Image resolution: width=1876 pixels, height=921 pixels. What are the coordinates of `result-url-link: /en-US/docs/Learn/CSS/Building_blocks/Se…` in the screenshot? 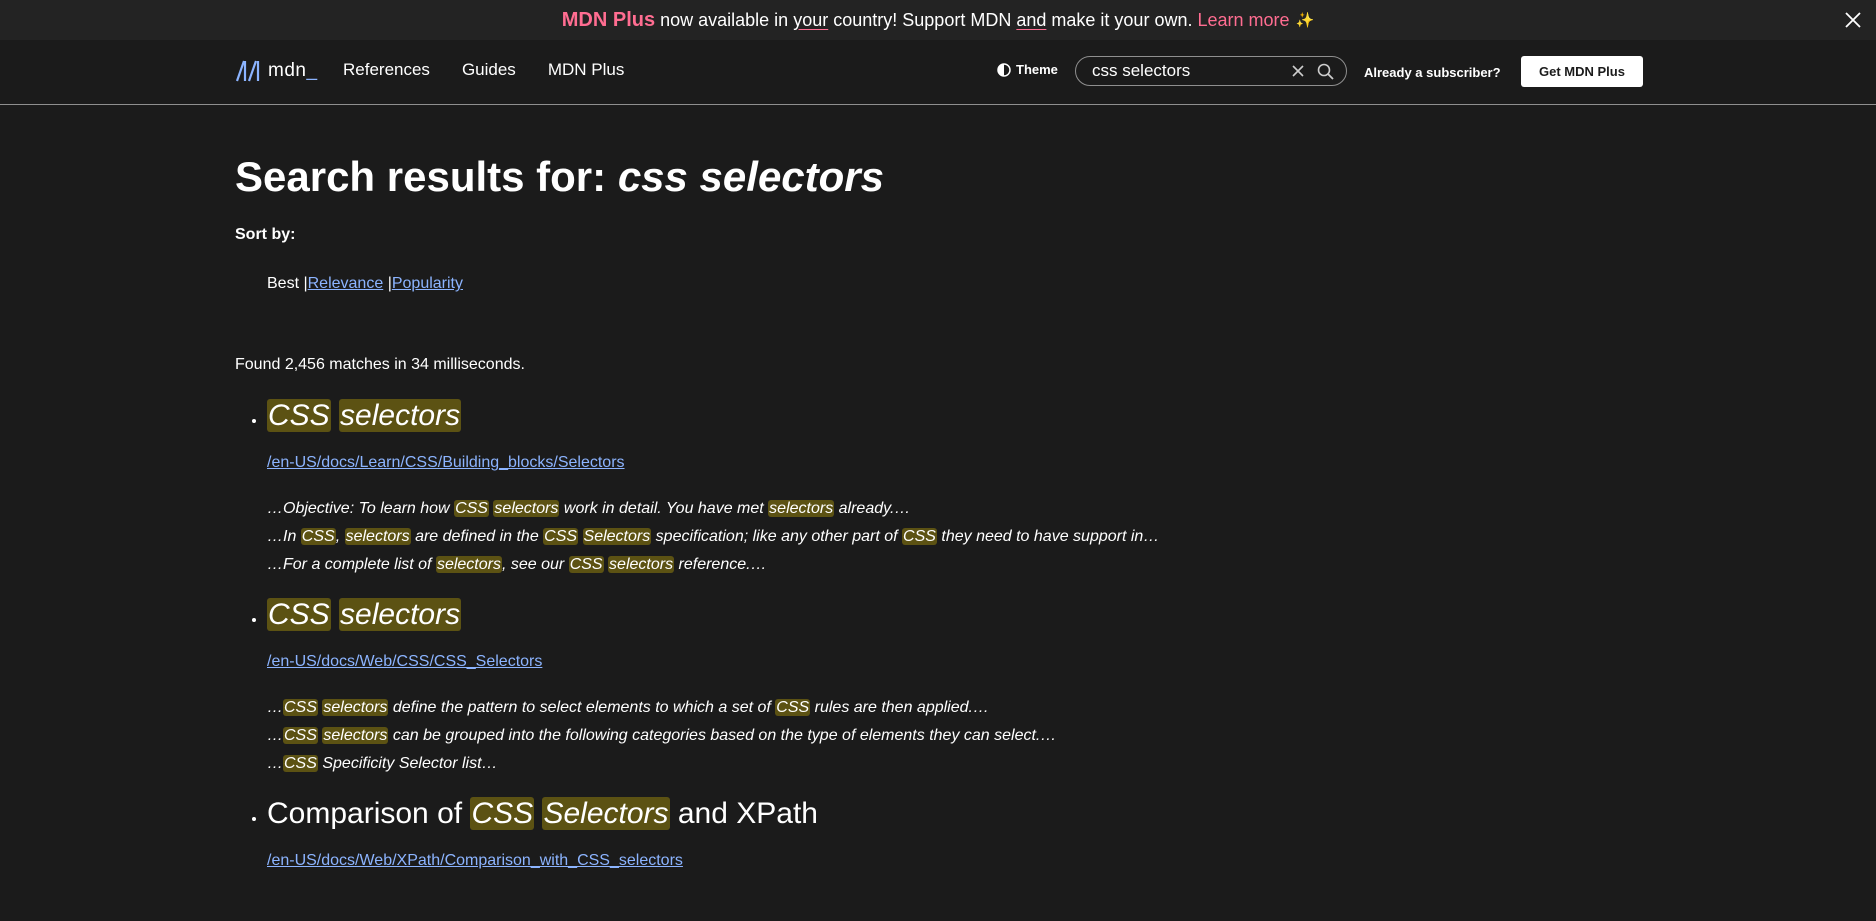 It's located at (951, 463).